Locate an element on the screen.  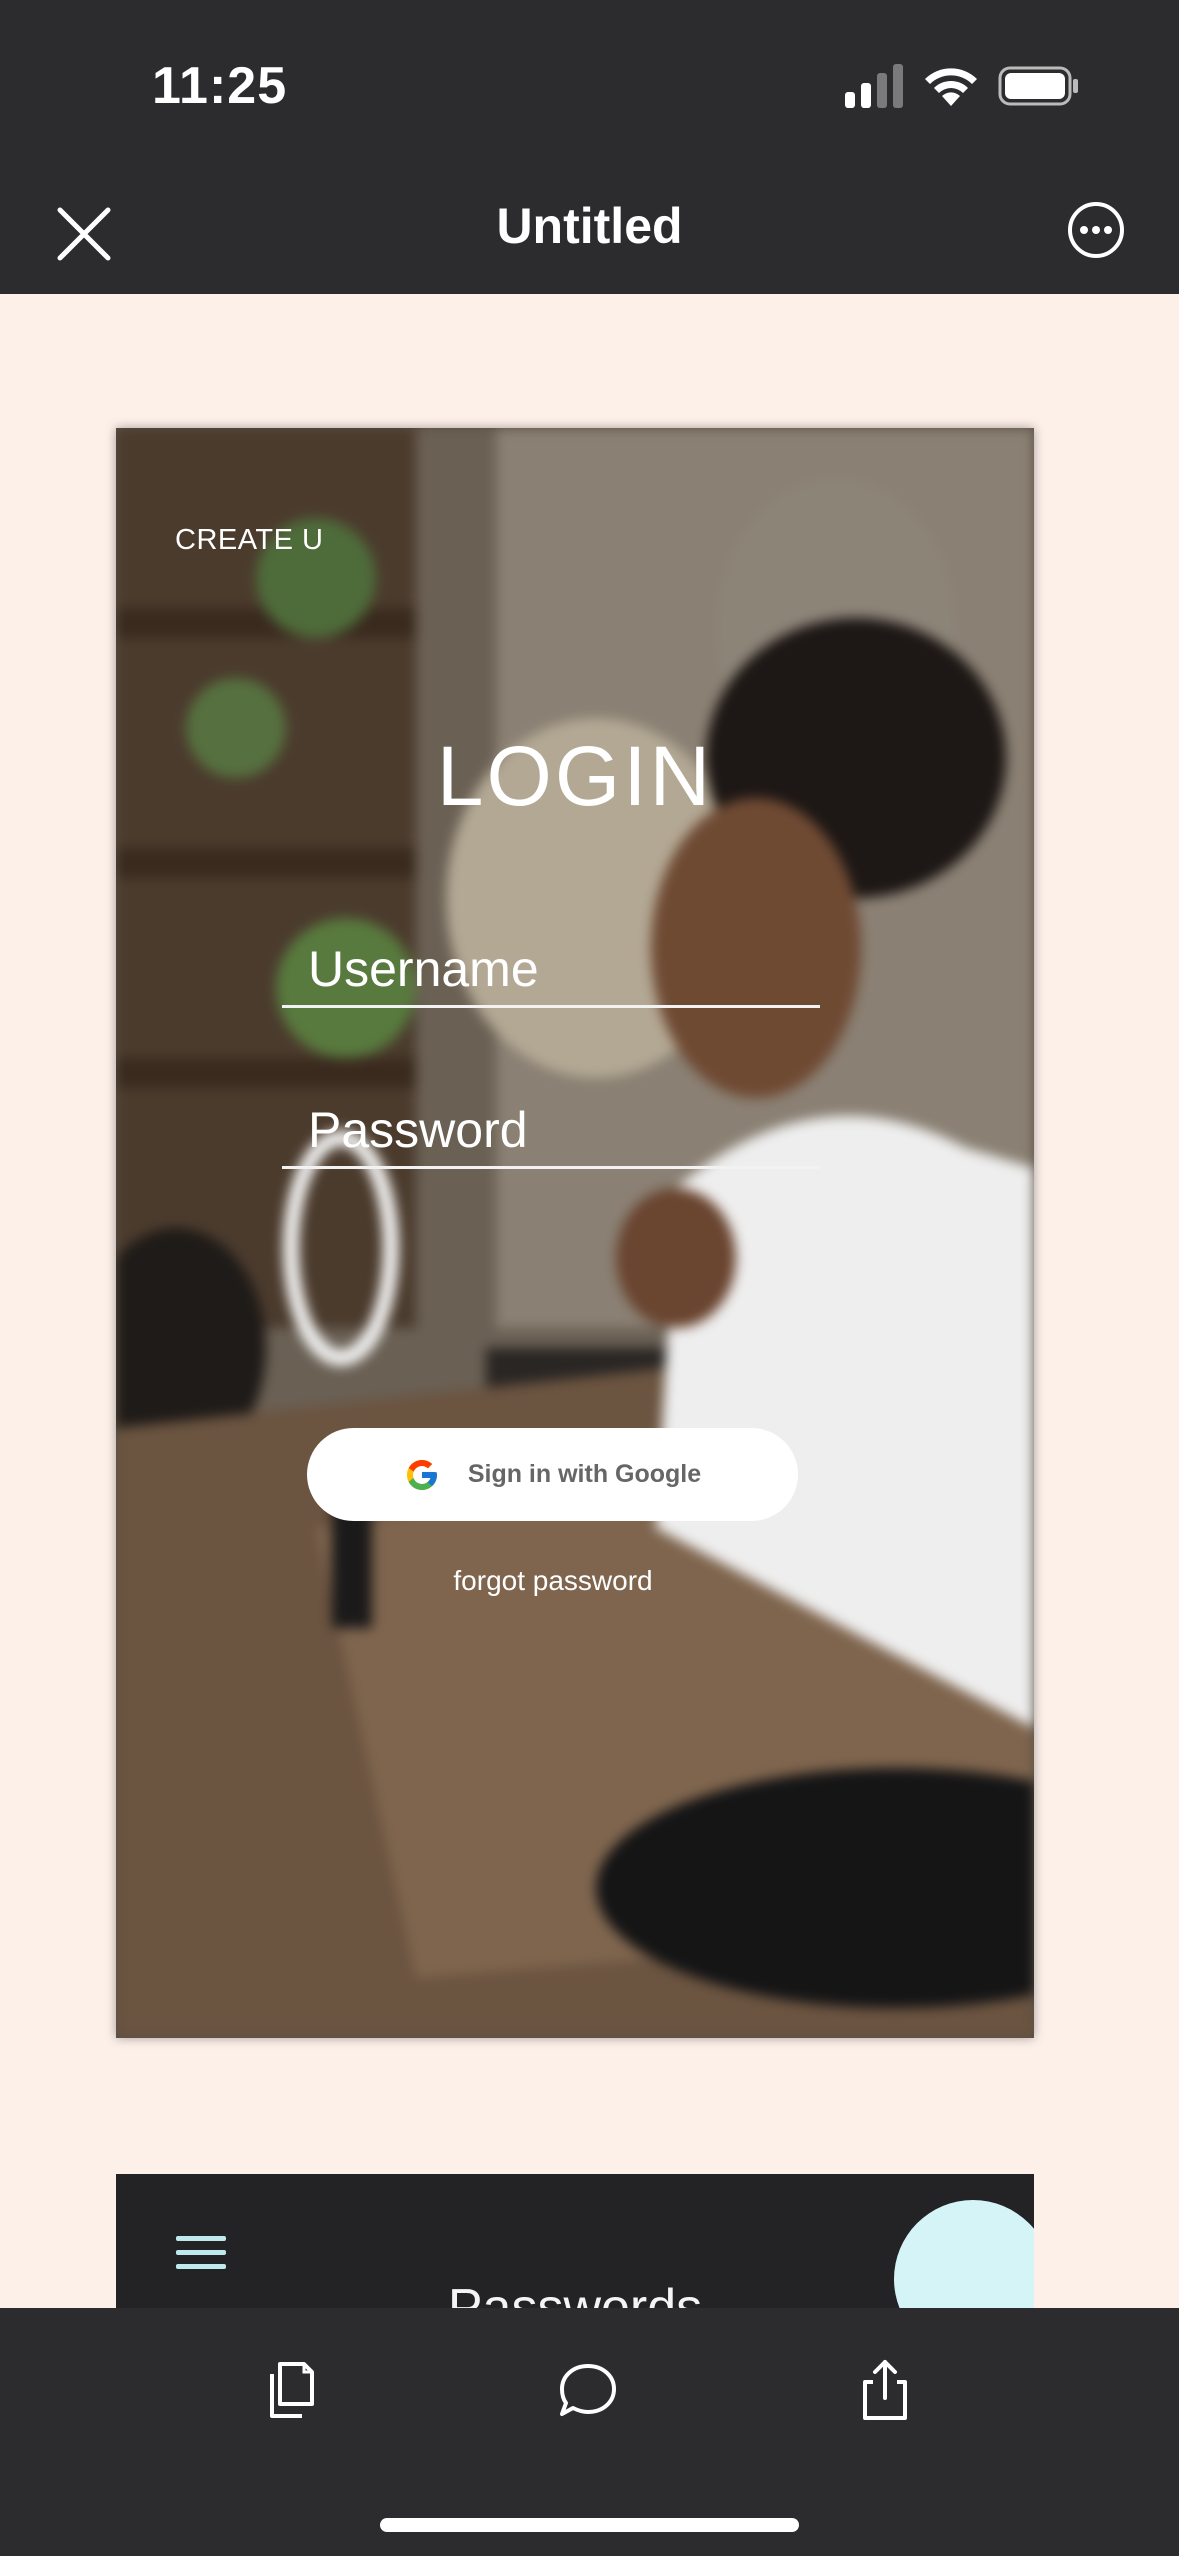
page-title: Untitled is located at coordinates (589, 226).